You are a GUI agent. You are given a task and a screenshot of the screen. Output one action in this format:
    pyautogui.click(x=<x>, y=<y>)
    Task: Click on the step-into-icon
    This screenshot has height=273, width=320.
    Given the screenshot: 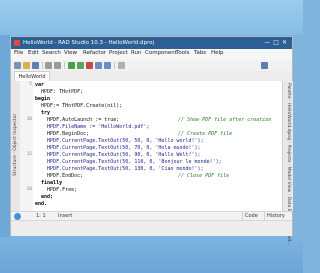 What is the action you would take?
    pyautogui.click(x=107, y=65)
    